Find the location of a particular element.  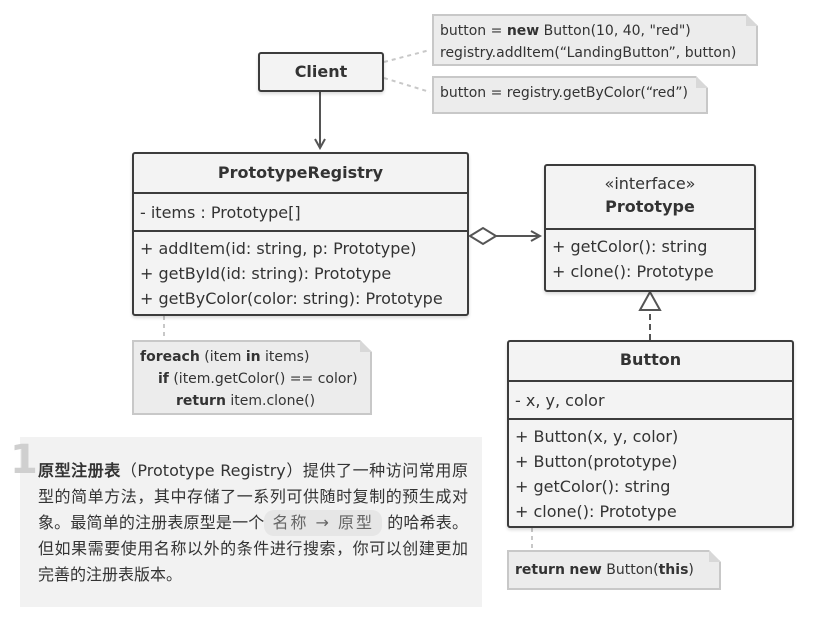

button-note: return new Button(this) is located at coordinates (614, 570).